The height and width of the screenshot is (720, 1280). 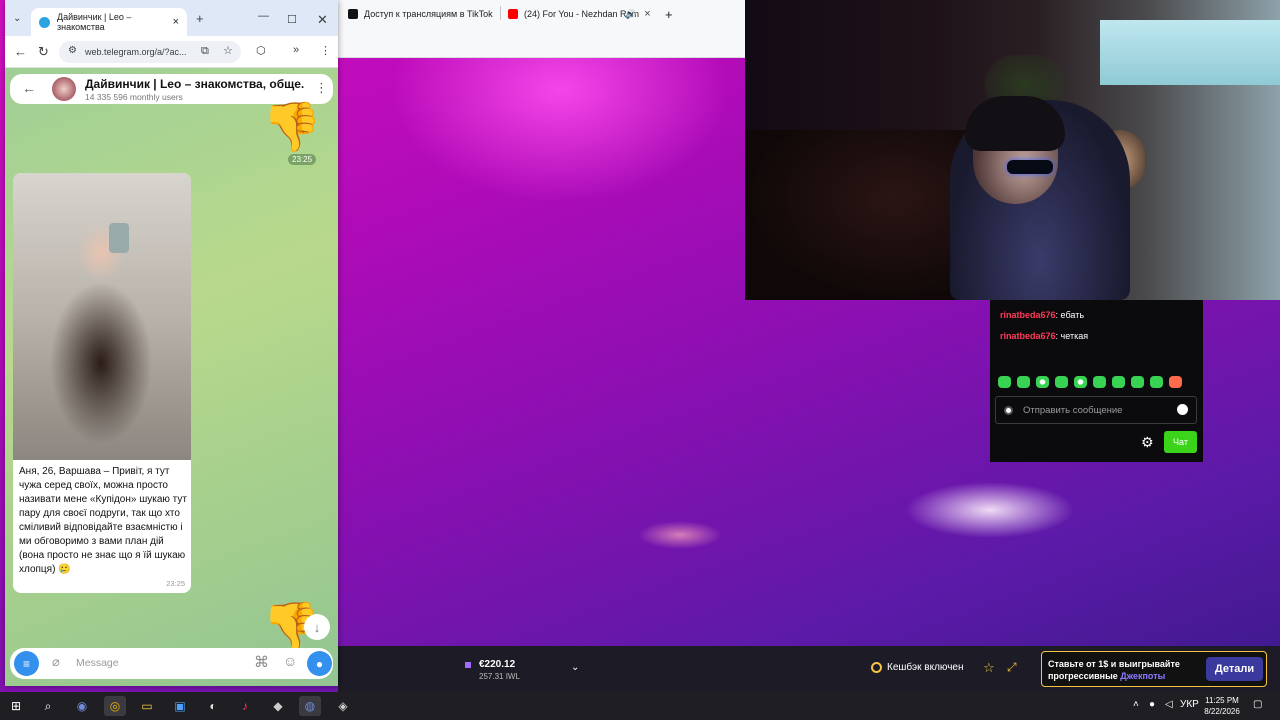 I want to click on photo-phone, so click(x=119, y=238).